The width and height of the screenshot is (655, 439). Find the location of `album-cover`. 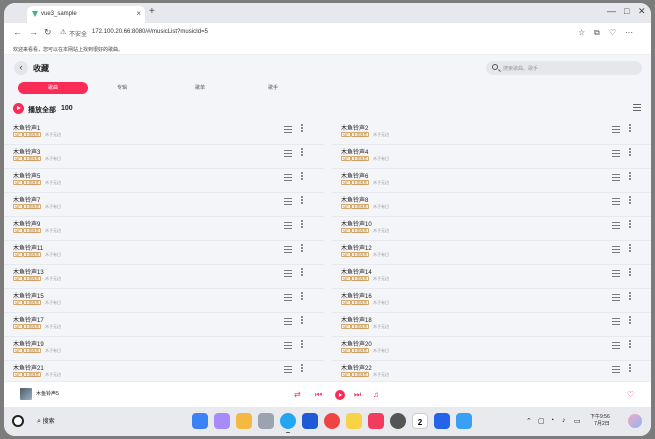

album-cover is located at coordinates (26, 394).